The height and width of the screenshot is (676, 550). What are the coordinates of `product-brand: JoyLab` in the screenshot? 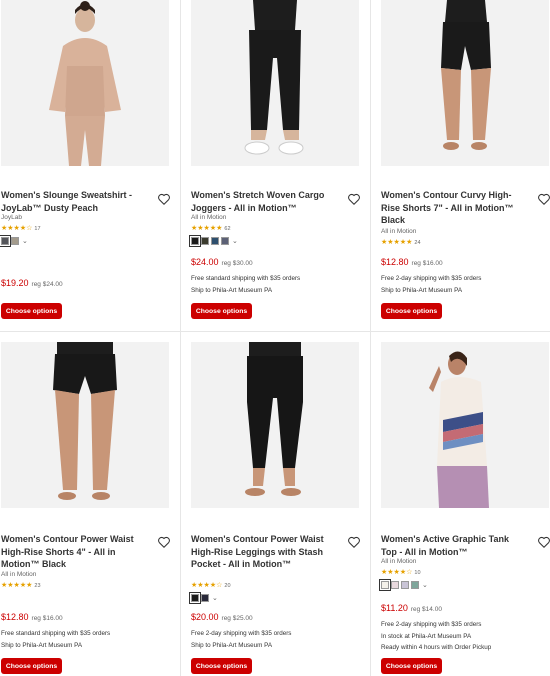 It's located at (11, 217).